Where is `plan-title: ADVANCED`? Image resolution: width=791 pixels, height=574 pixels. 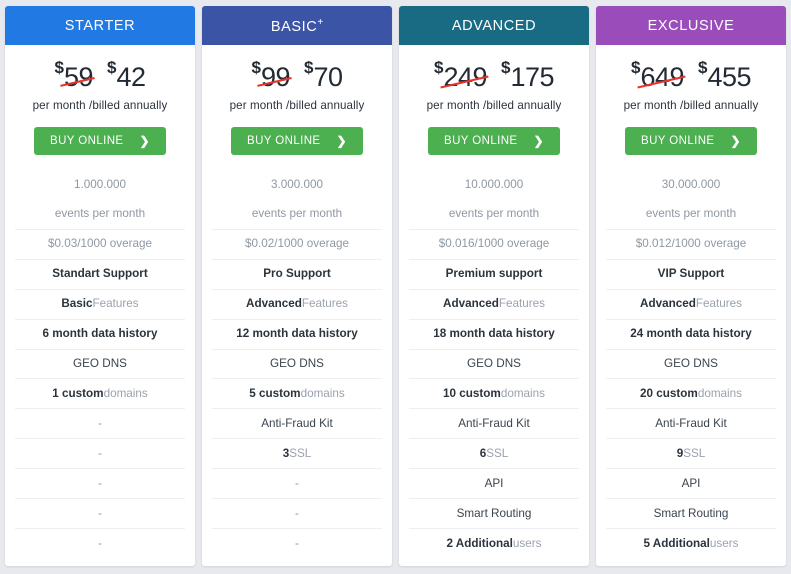 plan-title: ADVANCED is located at coordinates (494, 25).